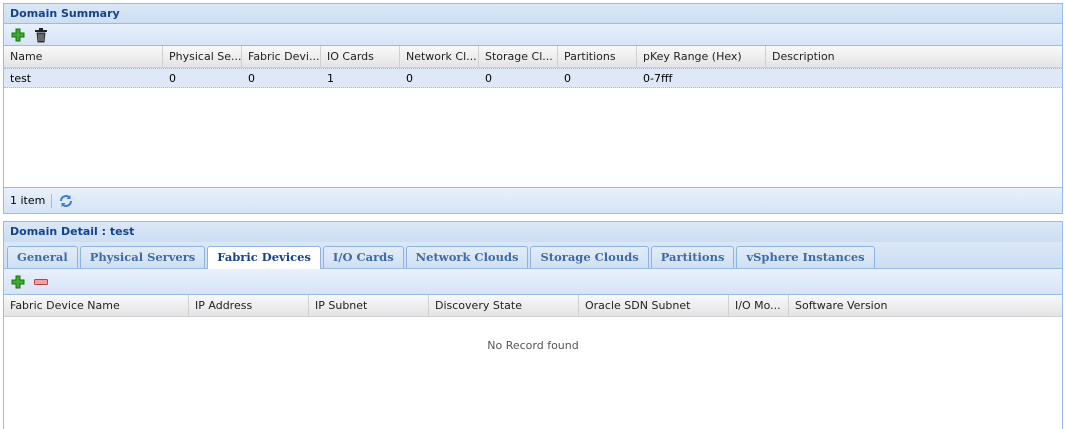 The image size is (1065, 429). I want to click on domain-detail-header: Domain Detail : test, so click(533, 232).